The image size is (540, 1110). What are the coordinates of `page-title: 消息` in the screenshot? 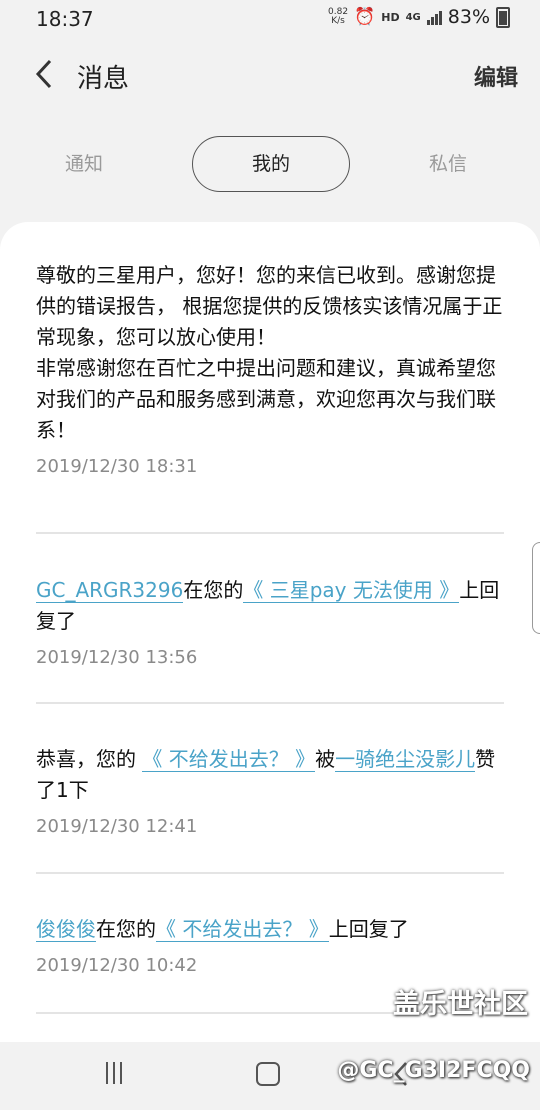 It's located at (103, 79).